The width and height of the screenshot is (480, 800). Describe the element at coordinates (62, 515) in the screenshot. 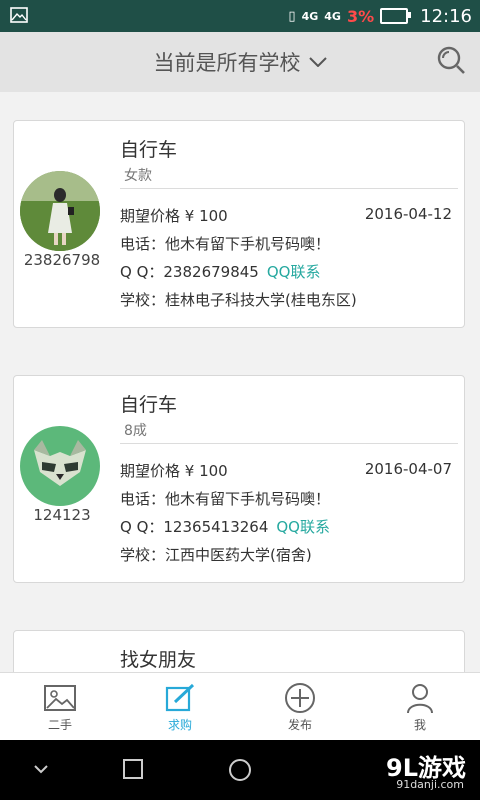

I see `user-id: 124123` at that location.